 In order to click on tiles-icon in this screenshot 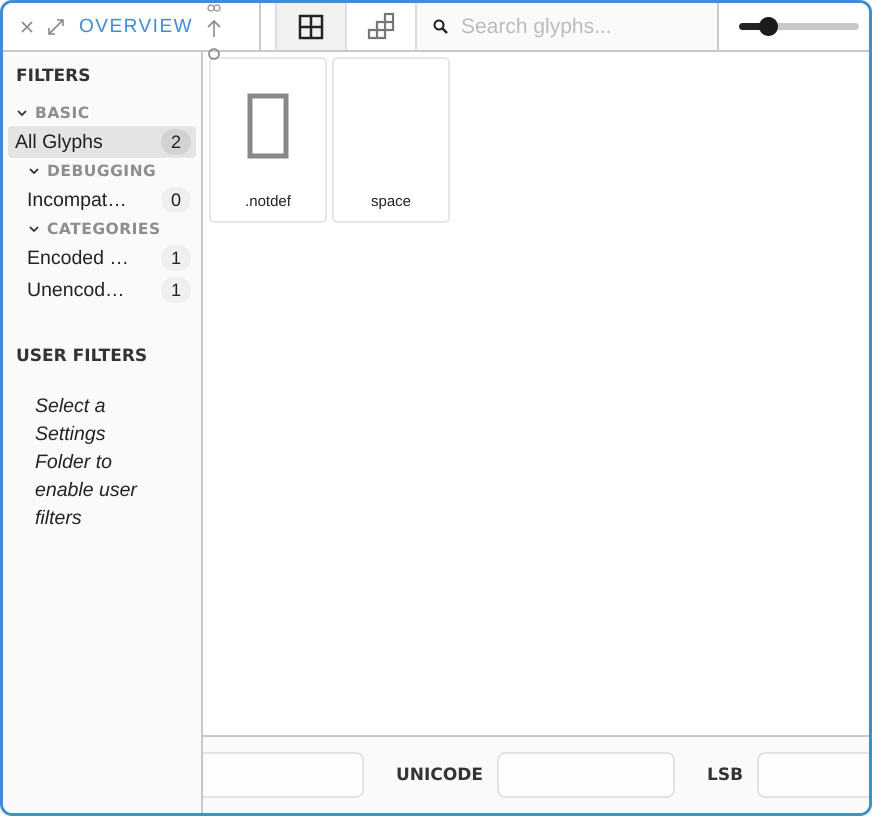, I will do `click(381, 27)`.